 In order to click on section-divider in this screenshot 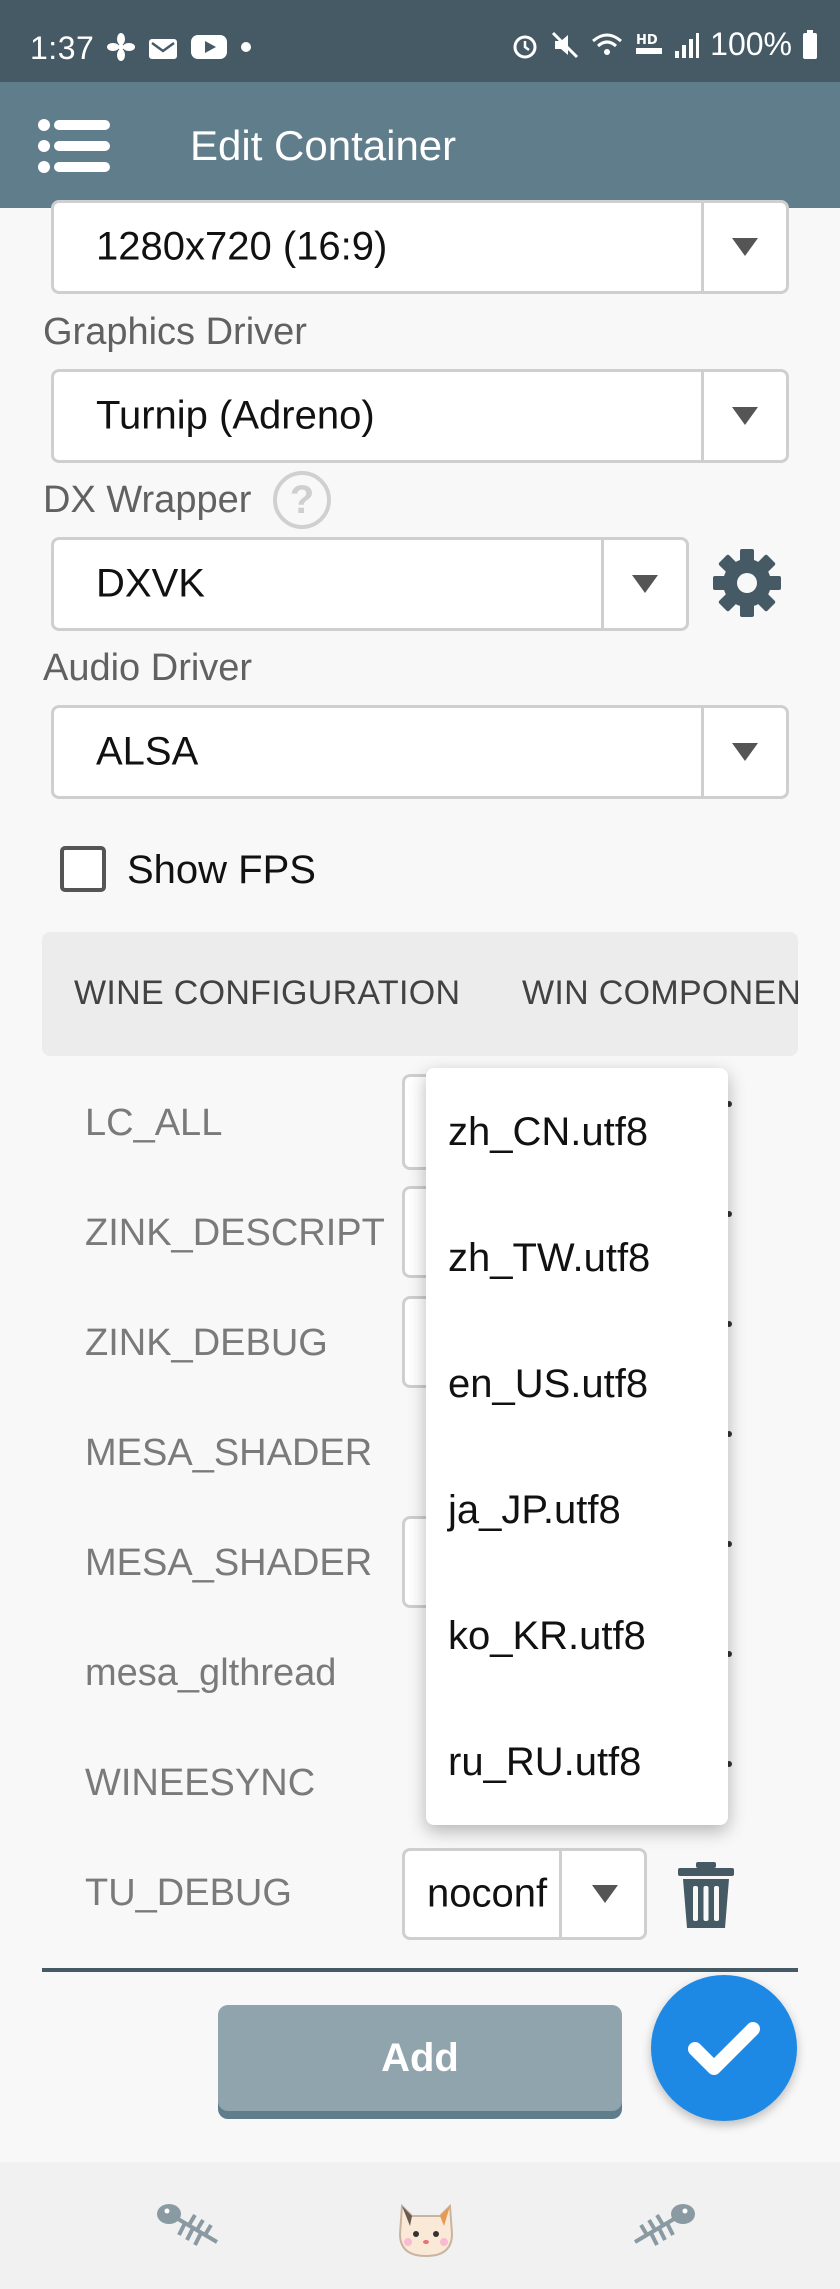, I will do `click(420, 1970)`.